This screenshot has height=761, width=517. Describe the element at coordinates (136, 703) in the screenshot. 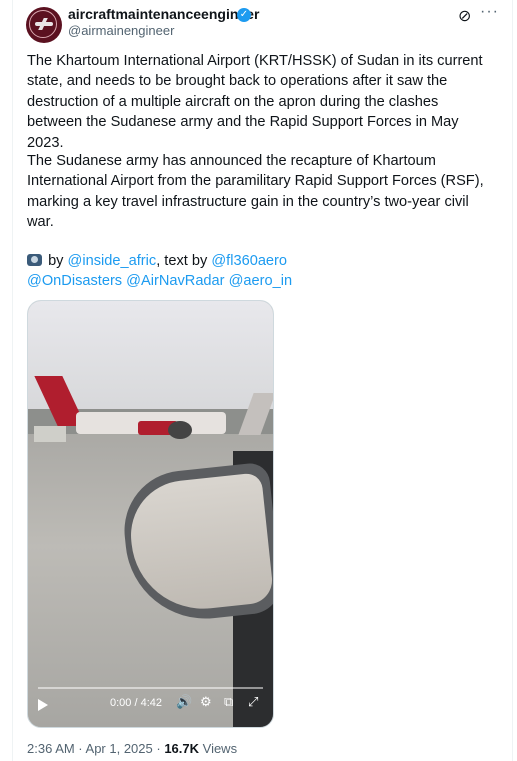

I see `video-time: 0:00 / 4:42` at that location.